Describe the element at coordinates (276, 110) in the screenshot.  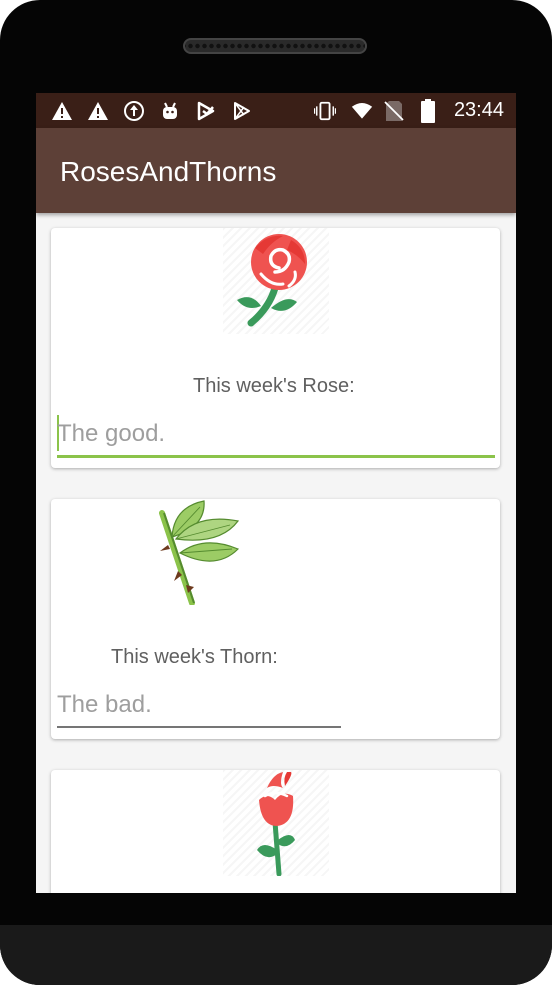
I see `status-bar: 23:44` at that location.